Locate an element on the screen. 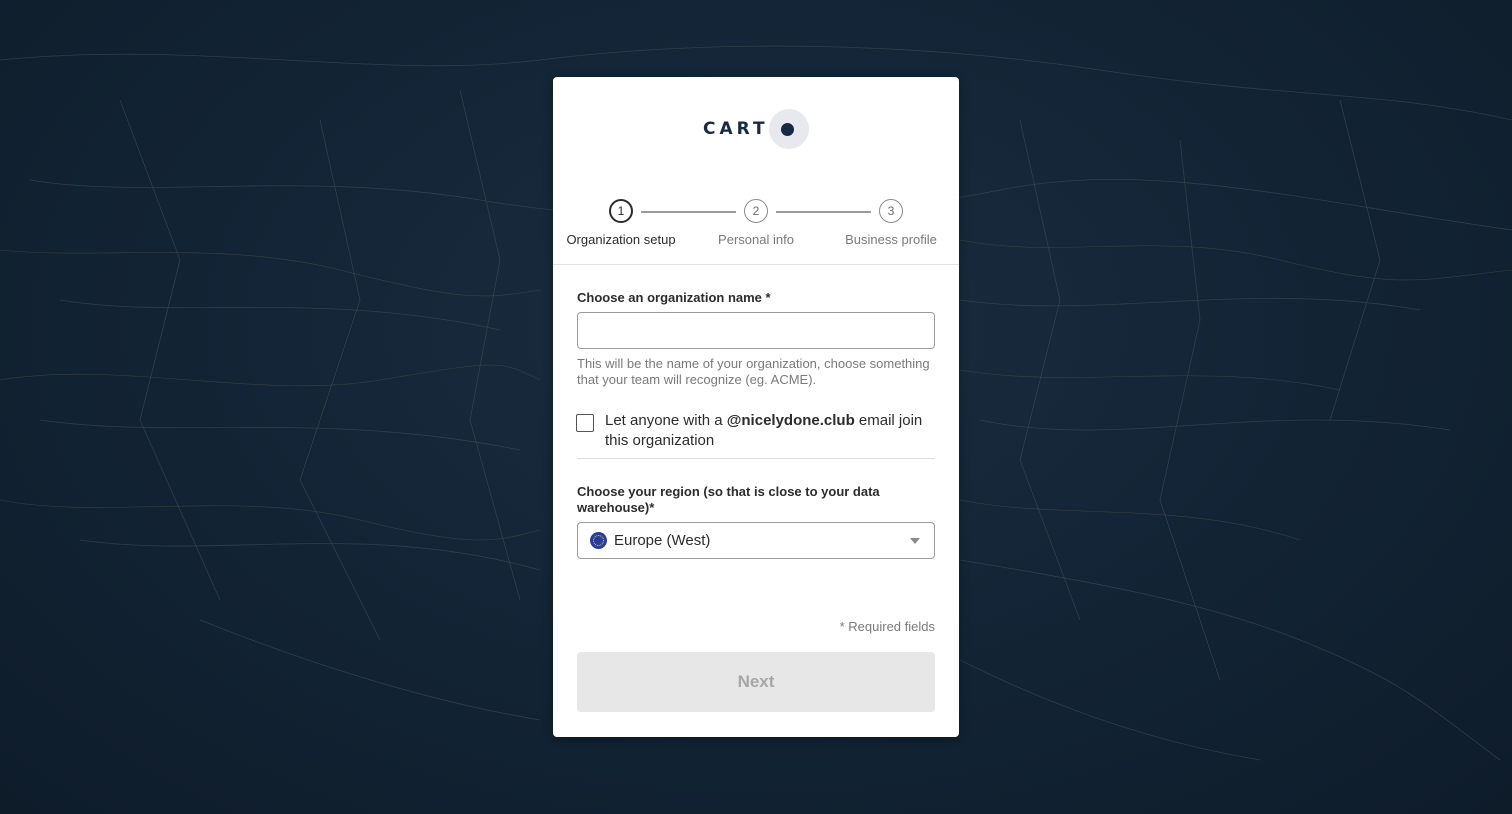 The image size is (1512, 814). section-divider is located at coordinates (756, 458).